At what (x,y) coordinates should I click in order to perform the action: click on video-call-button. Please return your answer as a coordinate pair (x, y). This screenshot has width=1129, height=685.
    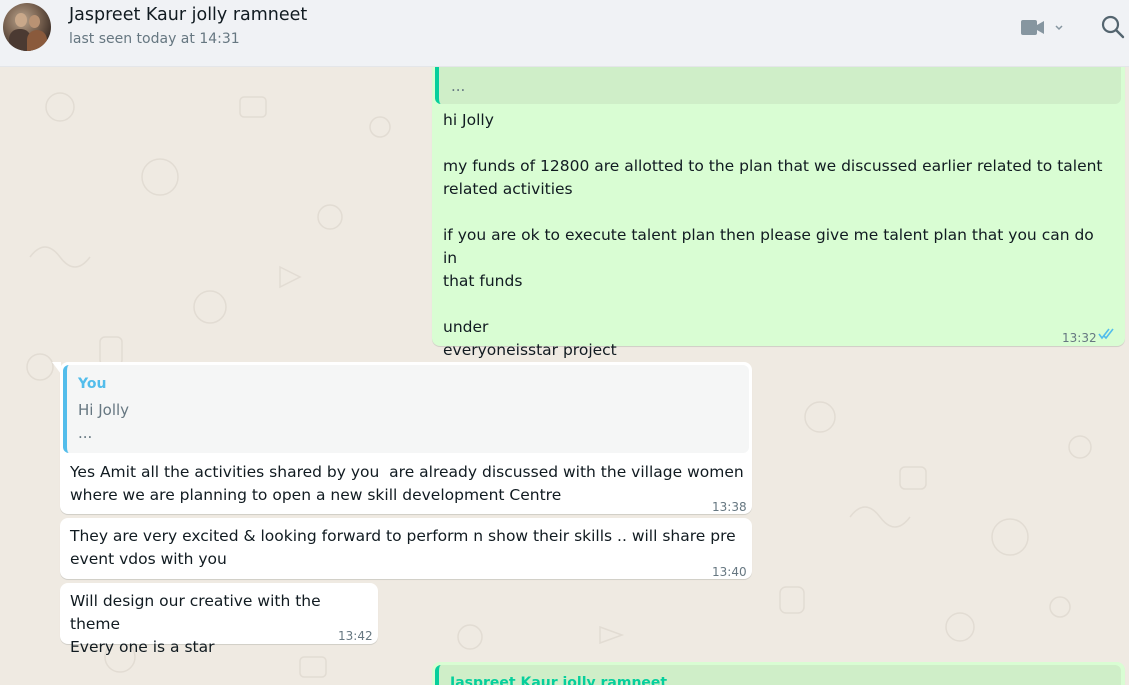
    Looking at the image, I should click on (1043, 28).